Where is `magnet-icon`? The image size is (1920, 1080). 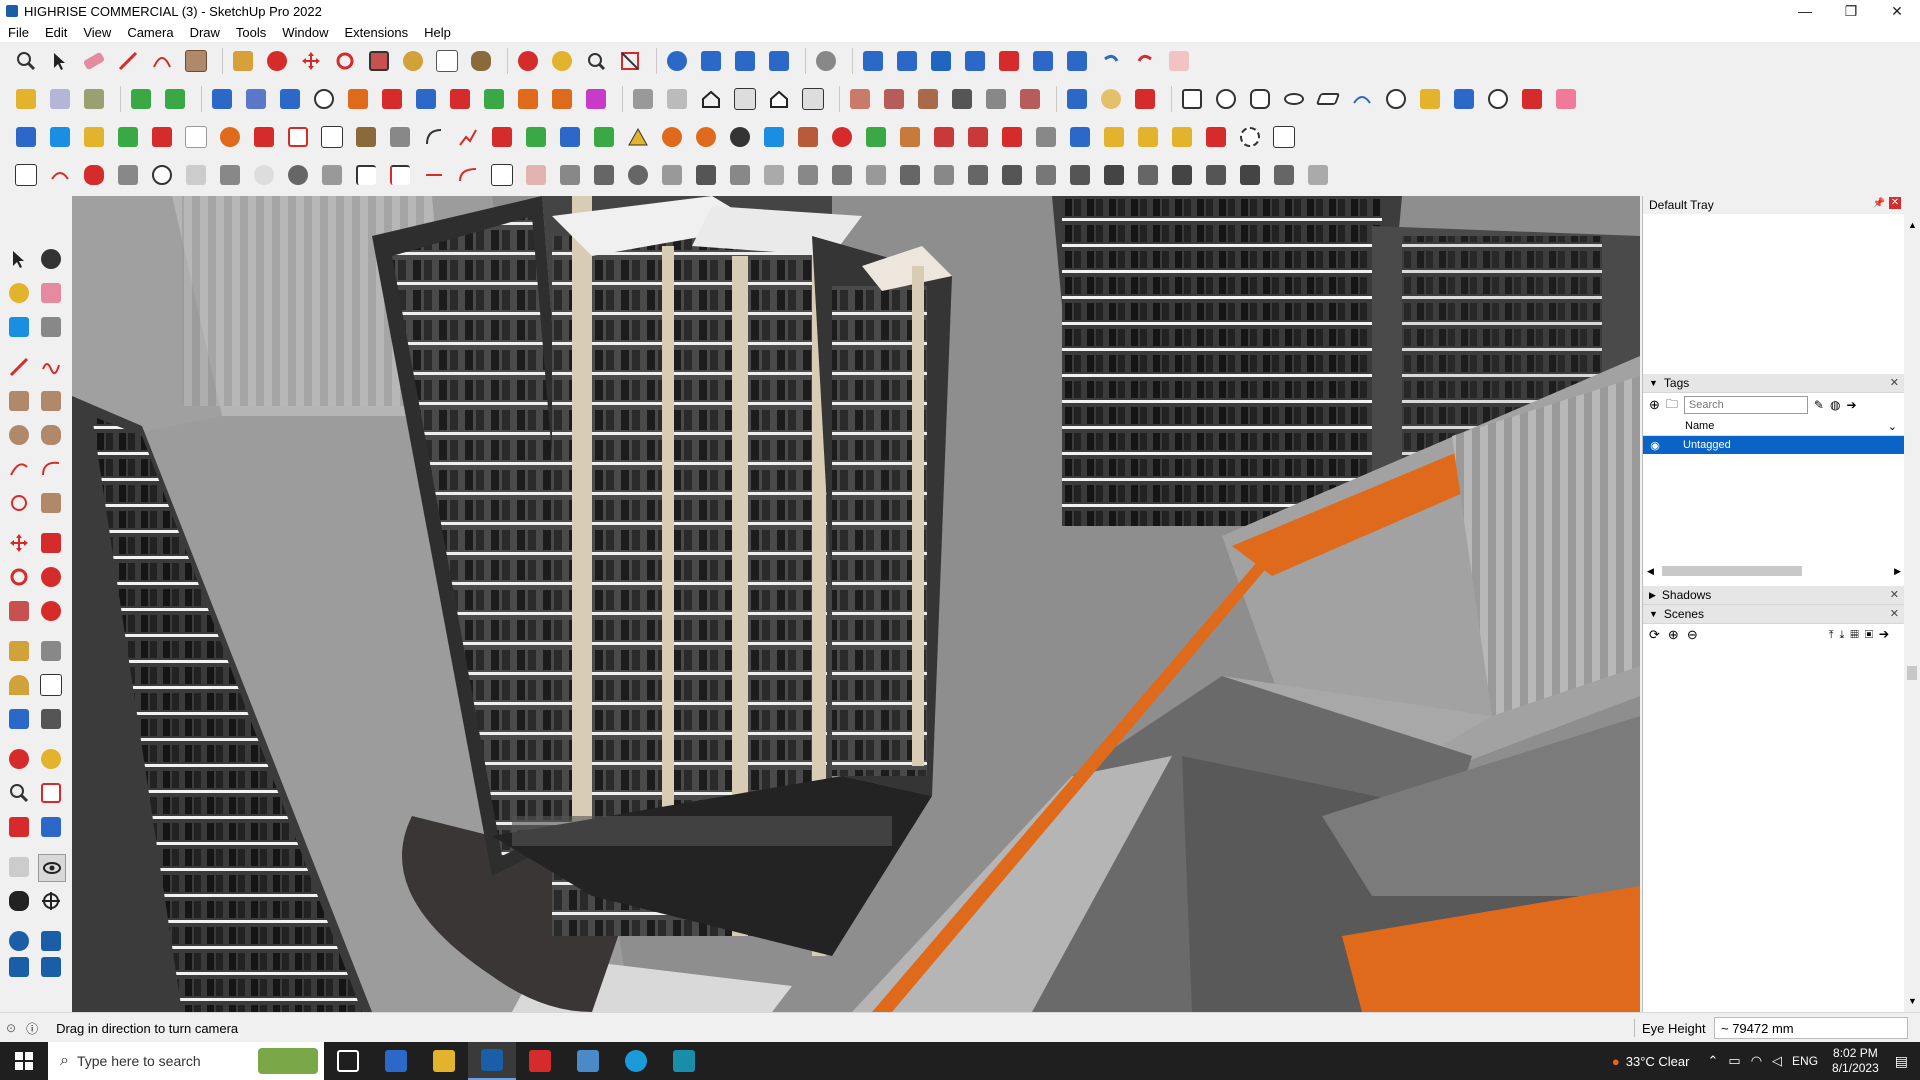
magnet-icon is located at coordinates (842, 137).